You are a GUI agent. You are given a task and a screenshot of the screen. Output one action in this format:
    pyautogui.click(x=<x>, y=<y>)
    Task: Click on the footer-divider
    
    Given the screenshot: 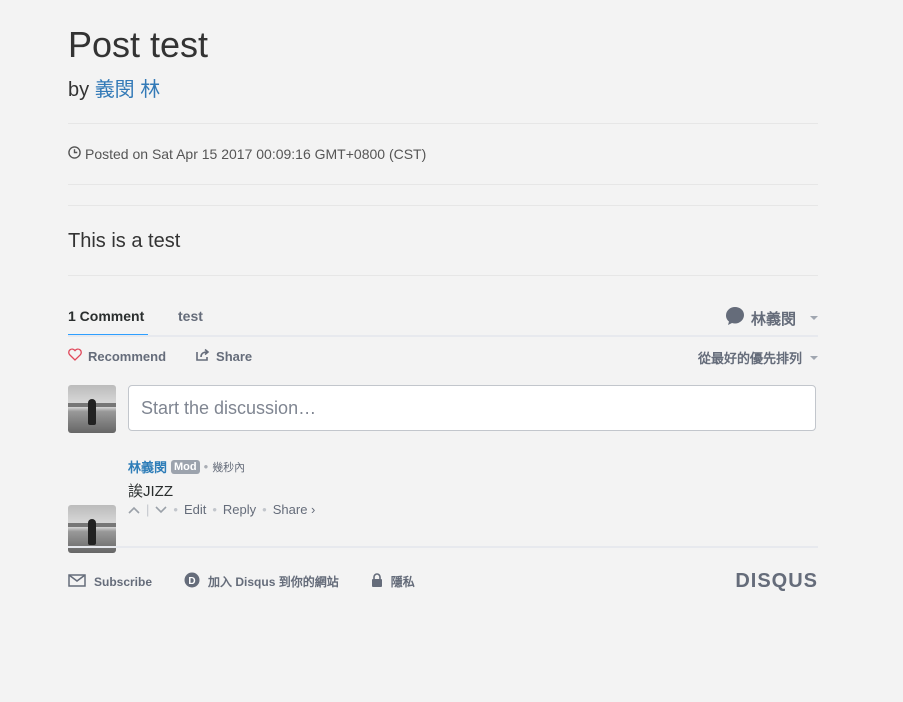 What is the action you would take?
    pyautogui.click(x=443, y=547)
    